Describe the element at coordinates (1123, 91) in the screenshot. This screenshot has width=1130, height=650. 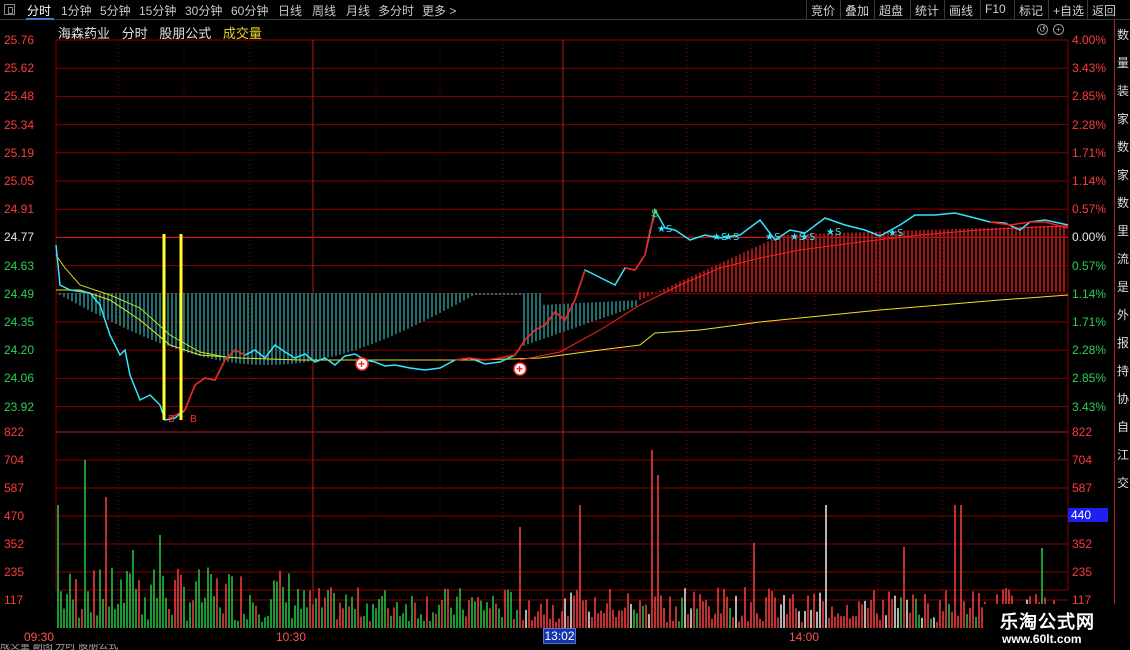
I see `side-panel-char: 装` at that location.